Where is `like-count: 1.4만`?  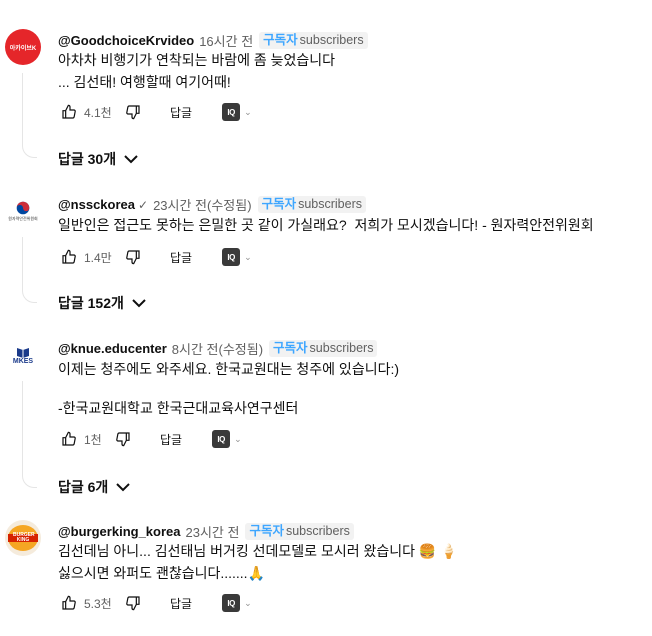
like-count: 1.4만 is located at coordinates (98, 257).